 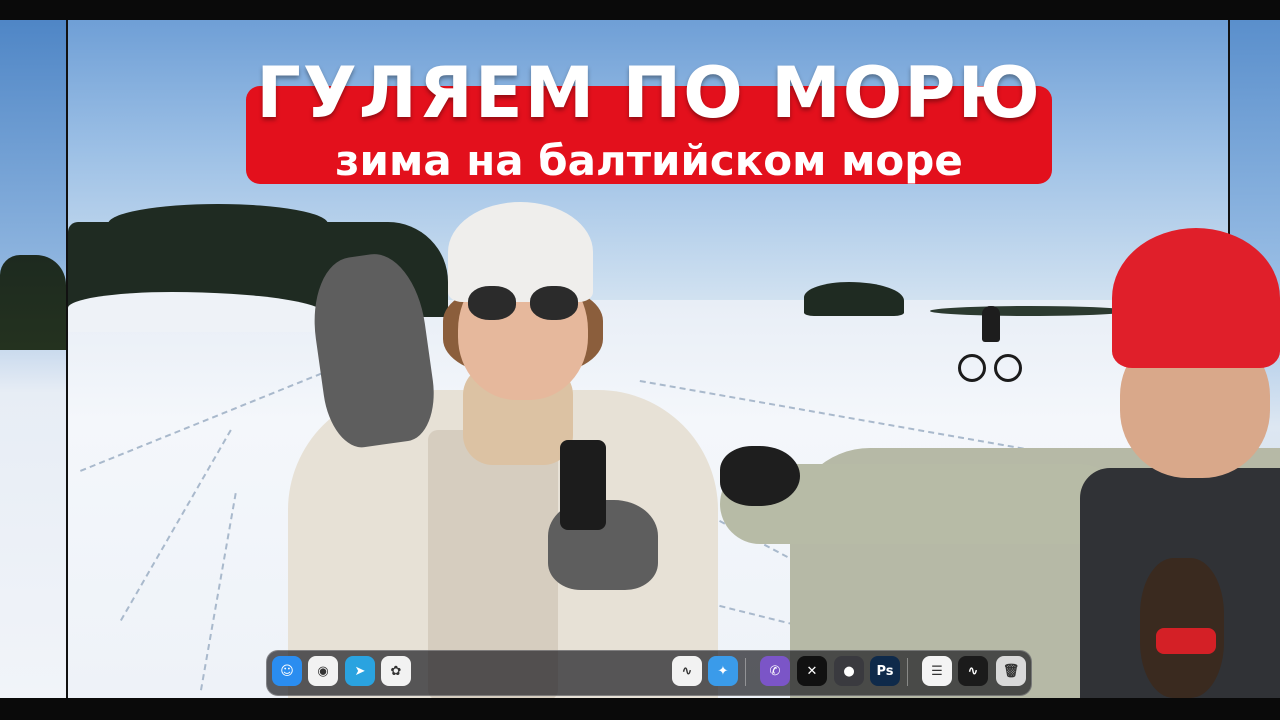 What do you see at coordinates (1186, 641) in the screenshot?
I see `dog-red-vest` at bounding box center [1186, 641].